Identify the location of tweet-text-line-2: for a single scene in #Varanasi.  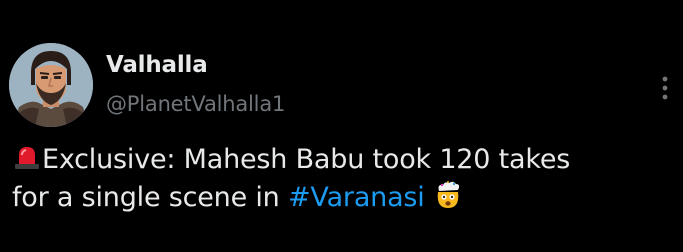
(342, 198).